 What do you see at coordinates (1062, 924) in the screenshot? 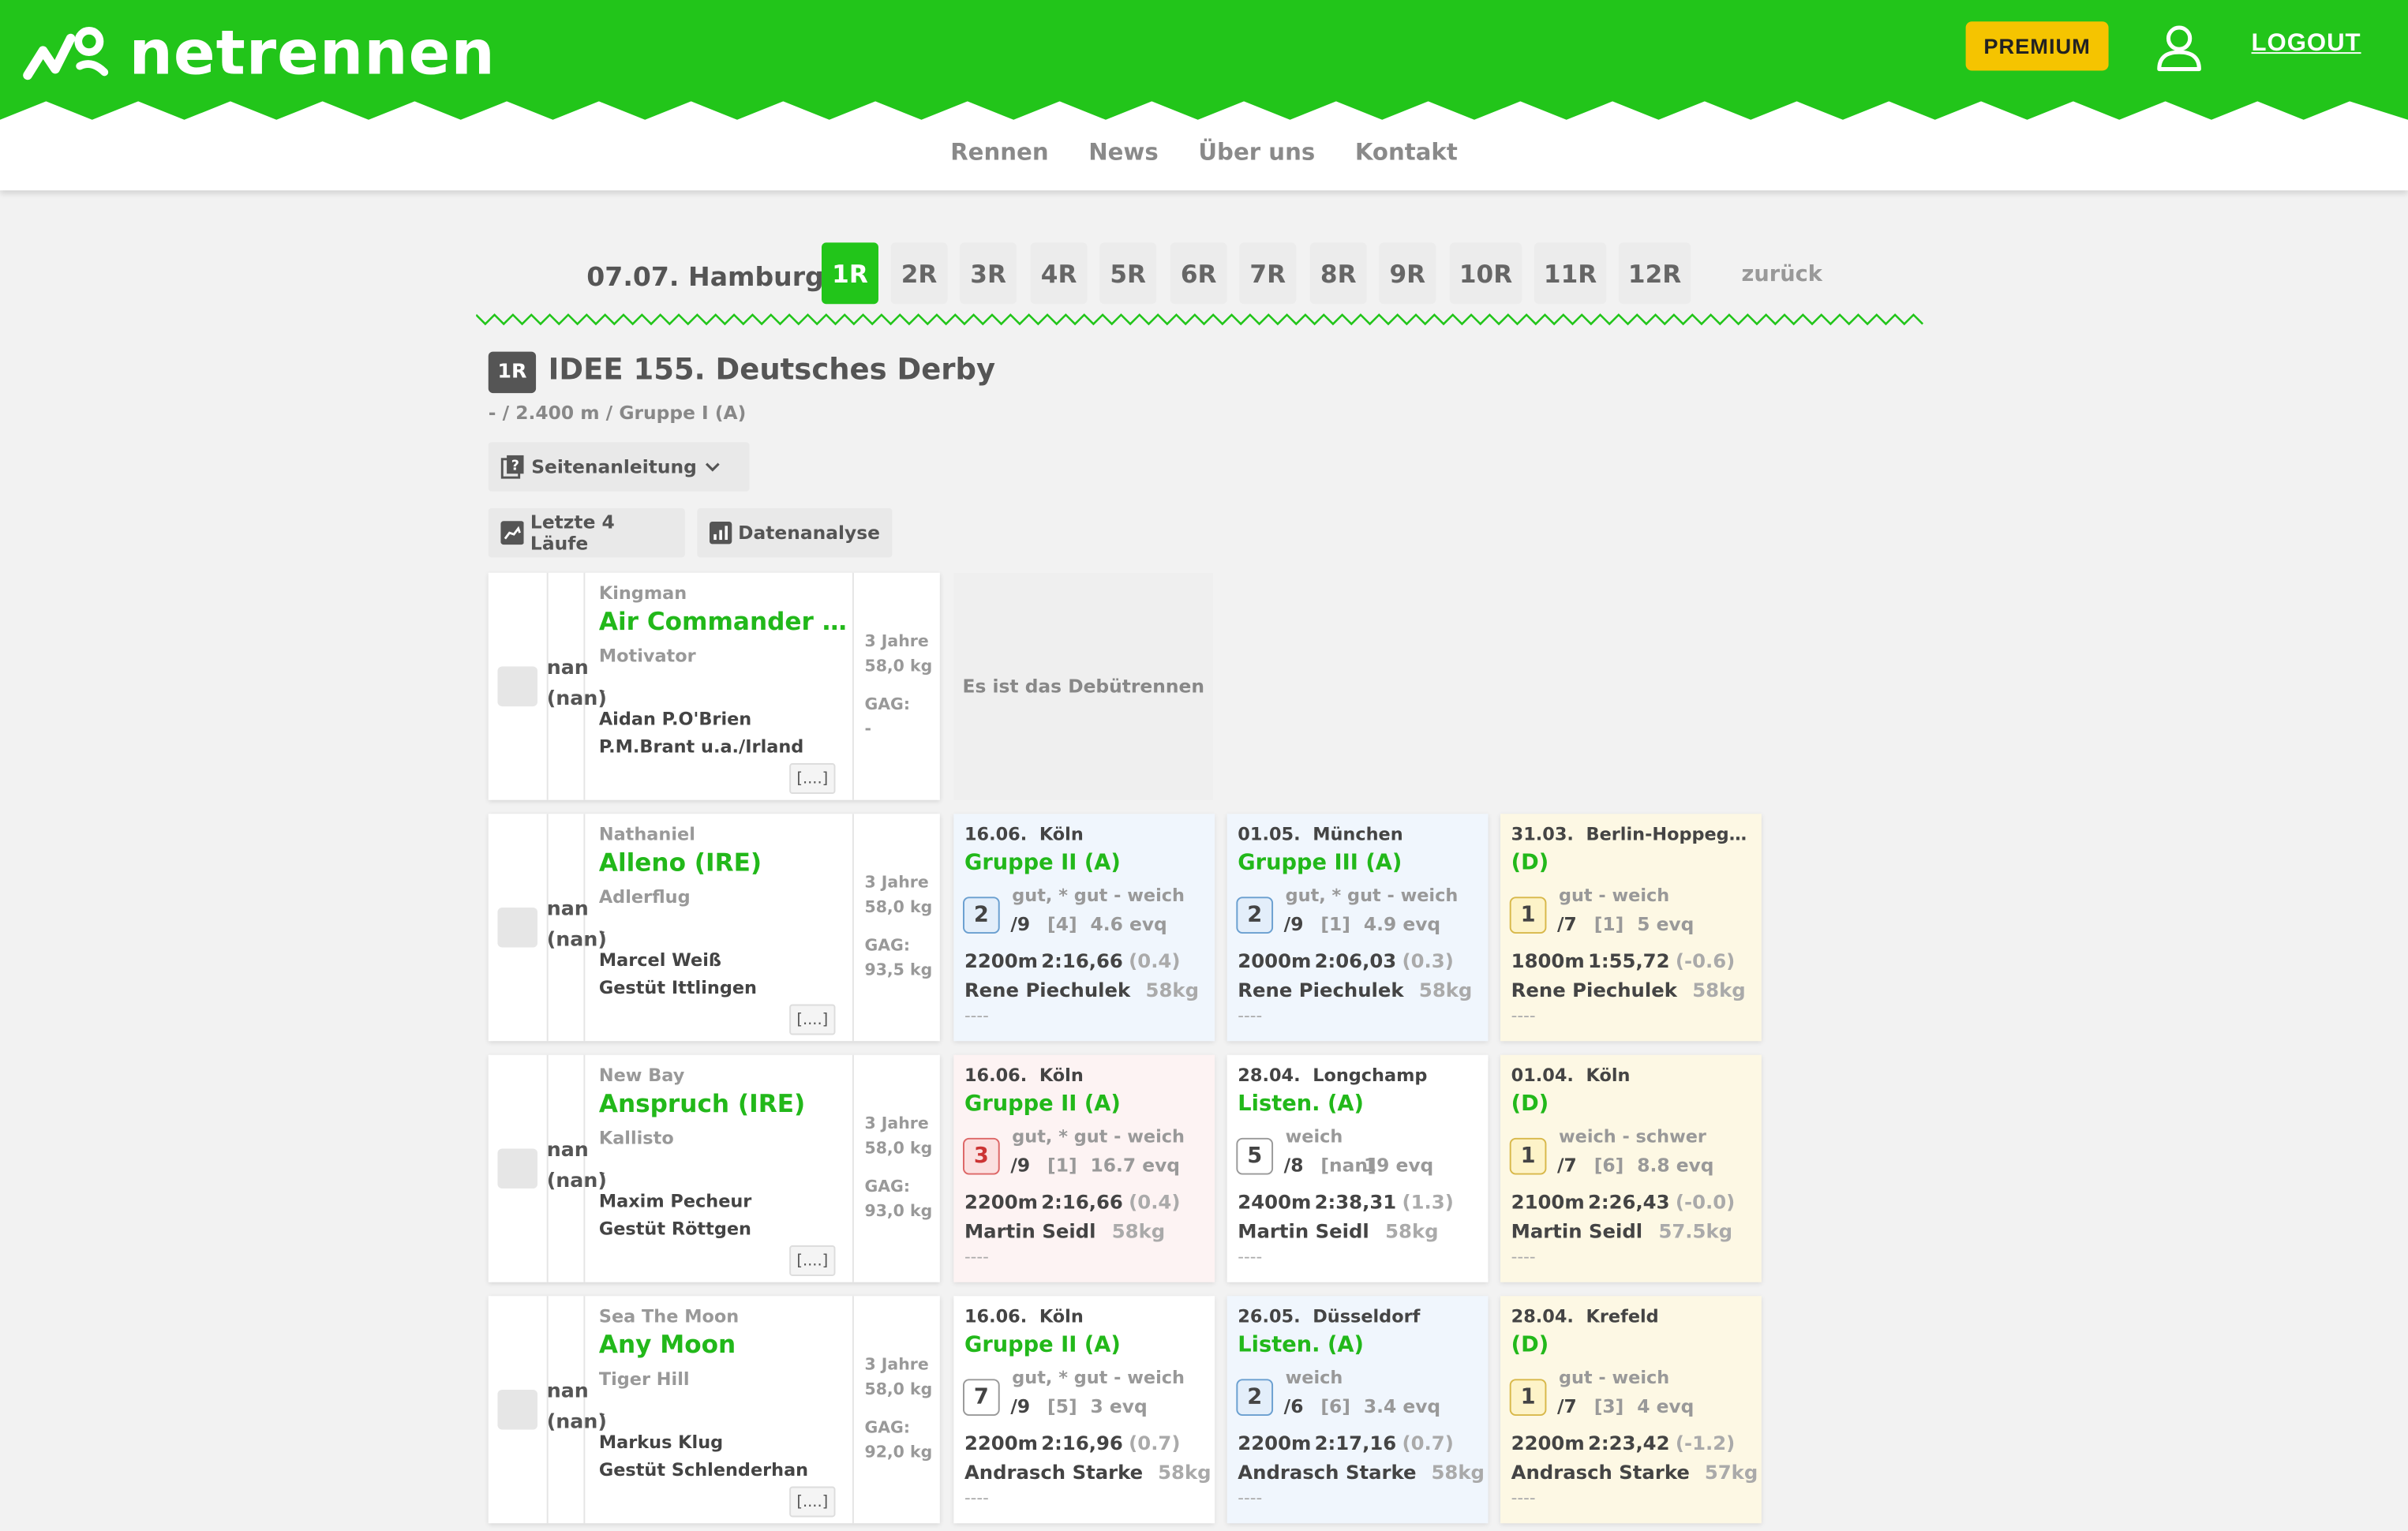
I see `box-position: [4]` at bounding box center [1062, 924].